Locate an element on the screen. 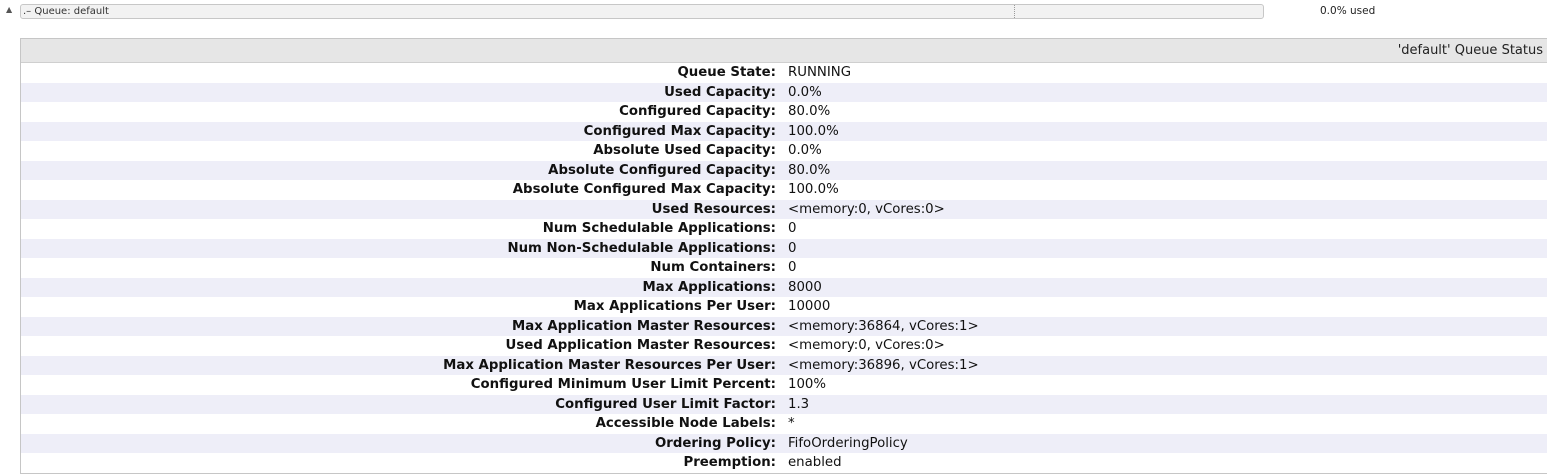 This screenshot has height=476, width=1547. queue-status-title: 'default' Queue Status is located at coordinates (784, 51).